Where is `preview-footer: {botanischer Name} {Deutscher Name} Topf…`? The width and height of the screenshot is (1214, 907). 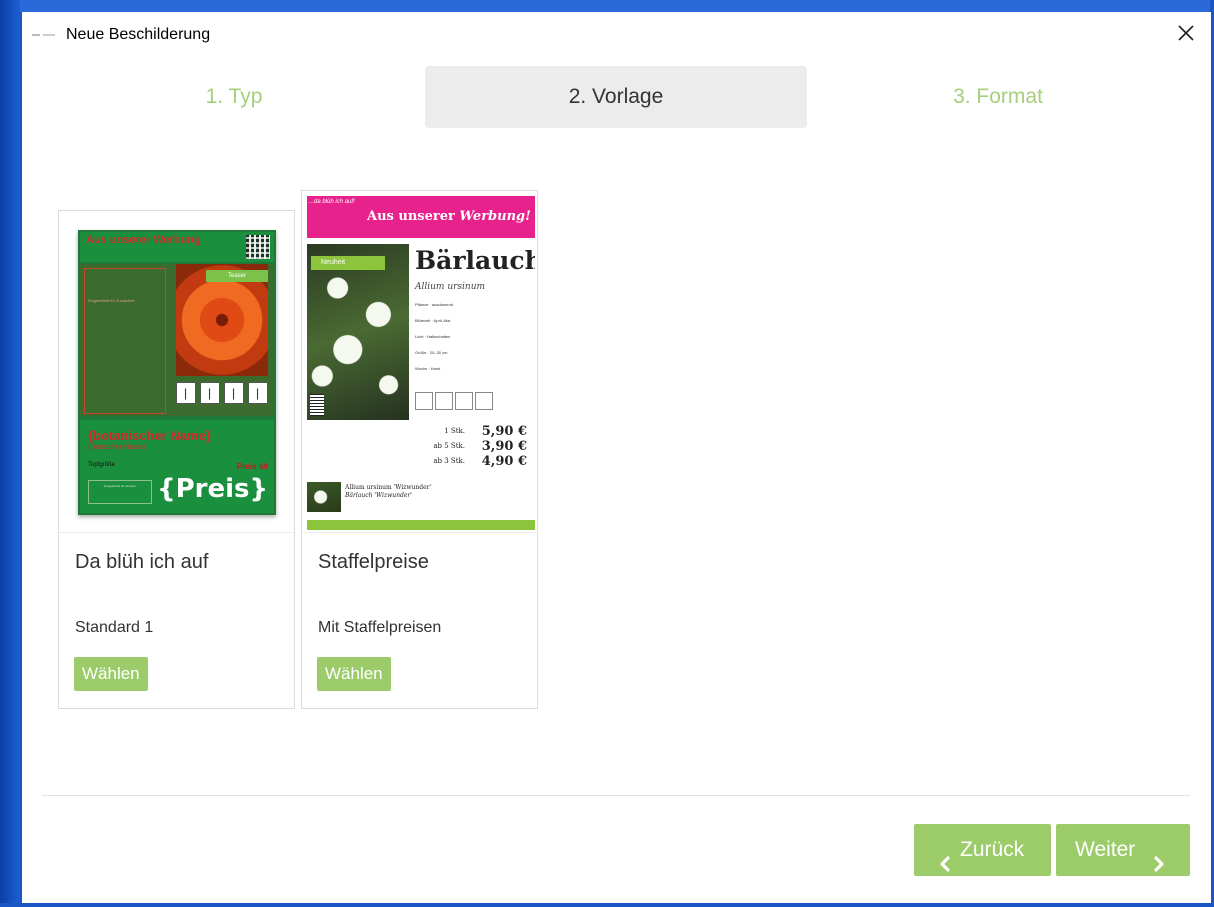
preview-footer: {botanischer Name} {Deutscher Name} Topf… is located at coordinates (177, 466).